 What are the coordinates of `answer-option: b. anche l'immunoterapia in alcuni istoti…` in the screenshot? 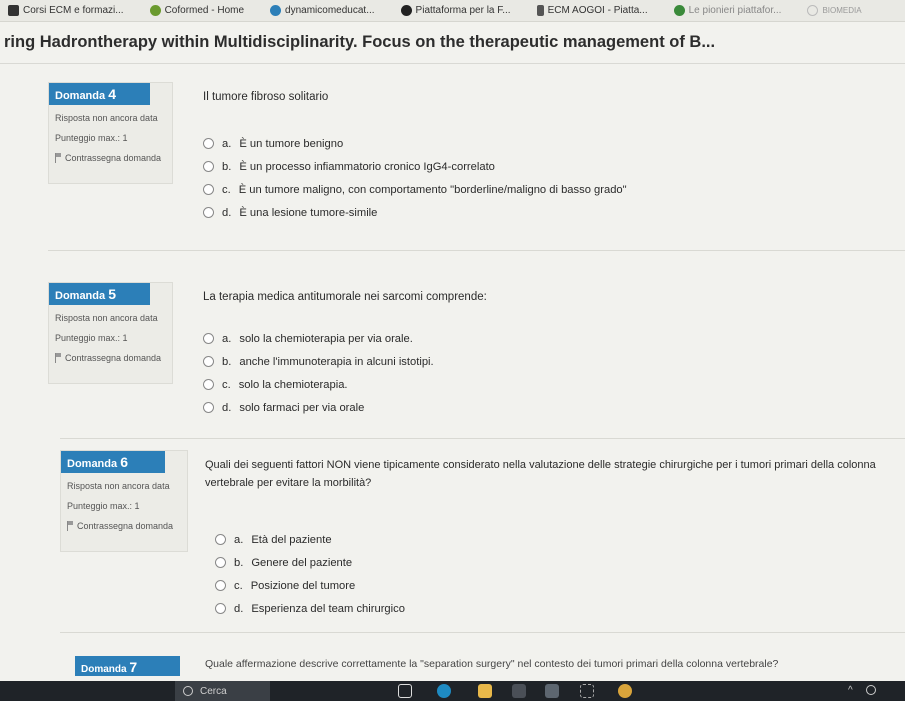 It's located at (318, 361).